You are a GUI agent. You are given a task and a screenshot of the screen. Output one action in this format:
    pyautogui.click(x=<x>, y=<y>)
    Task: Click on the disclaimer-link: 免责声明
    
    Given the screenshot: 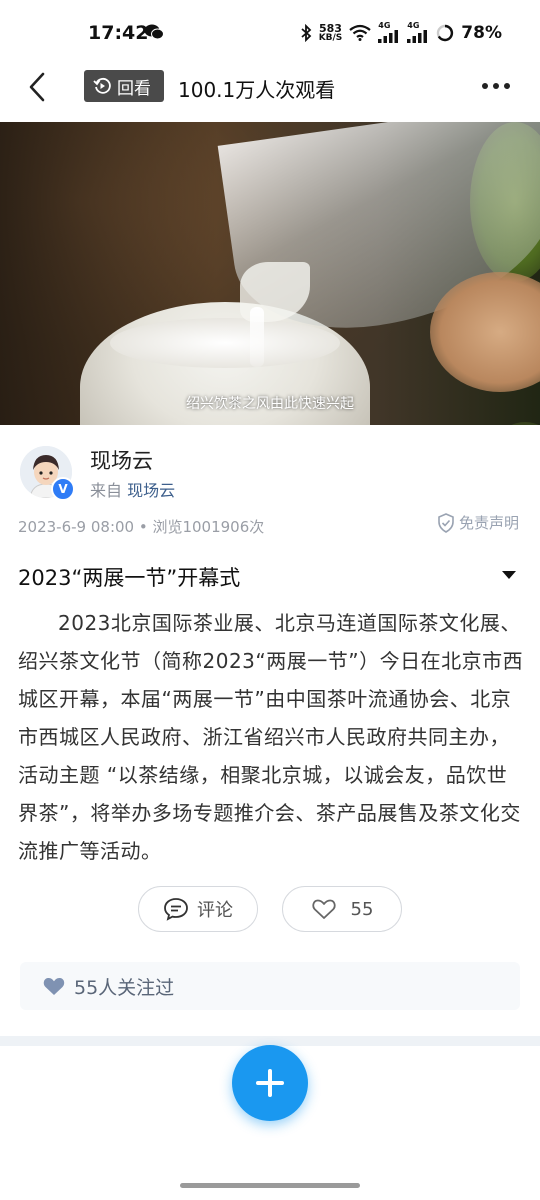 What is the action you would take?
    pyautogui.click(x=478, y=522)
    